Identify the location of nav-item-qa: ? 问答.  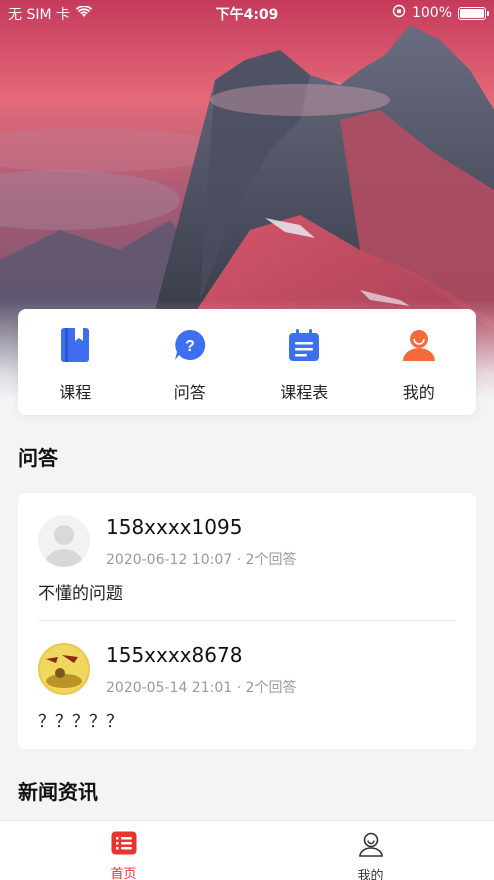
(190, 362).